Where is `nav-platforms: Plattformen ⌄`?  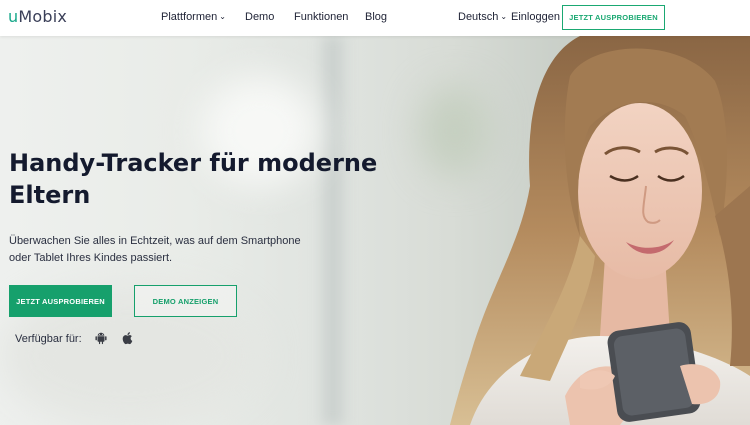
nav-platforms: Plattformen ⌄ is located at coordinates (193, 17).